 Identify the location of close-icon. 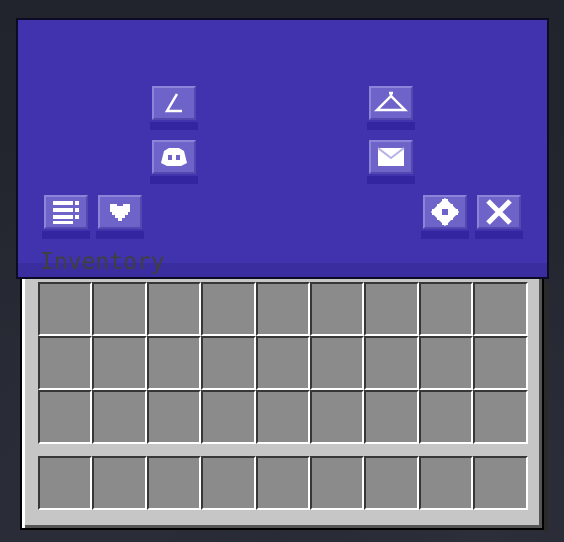
(499, 212).